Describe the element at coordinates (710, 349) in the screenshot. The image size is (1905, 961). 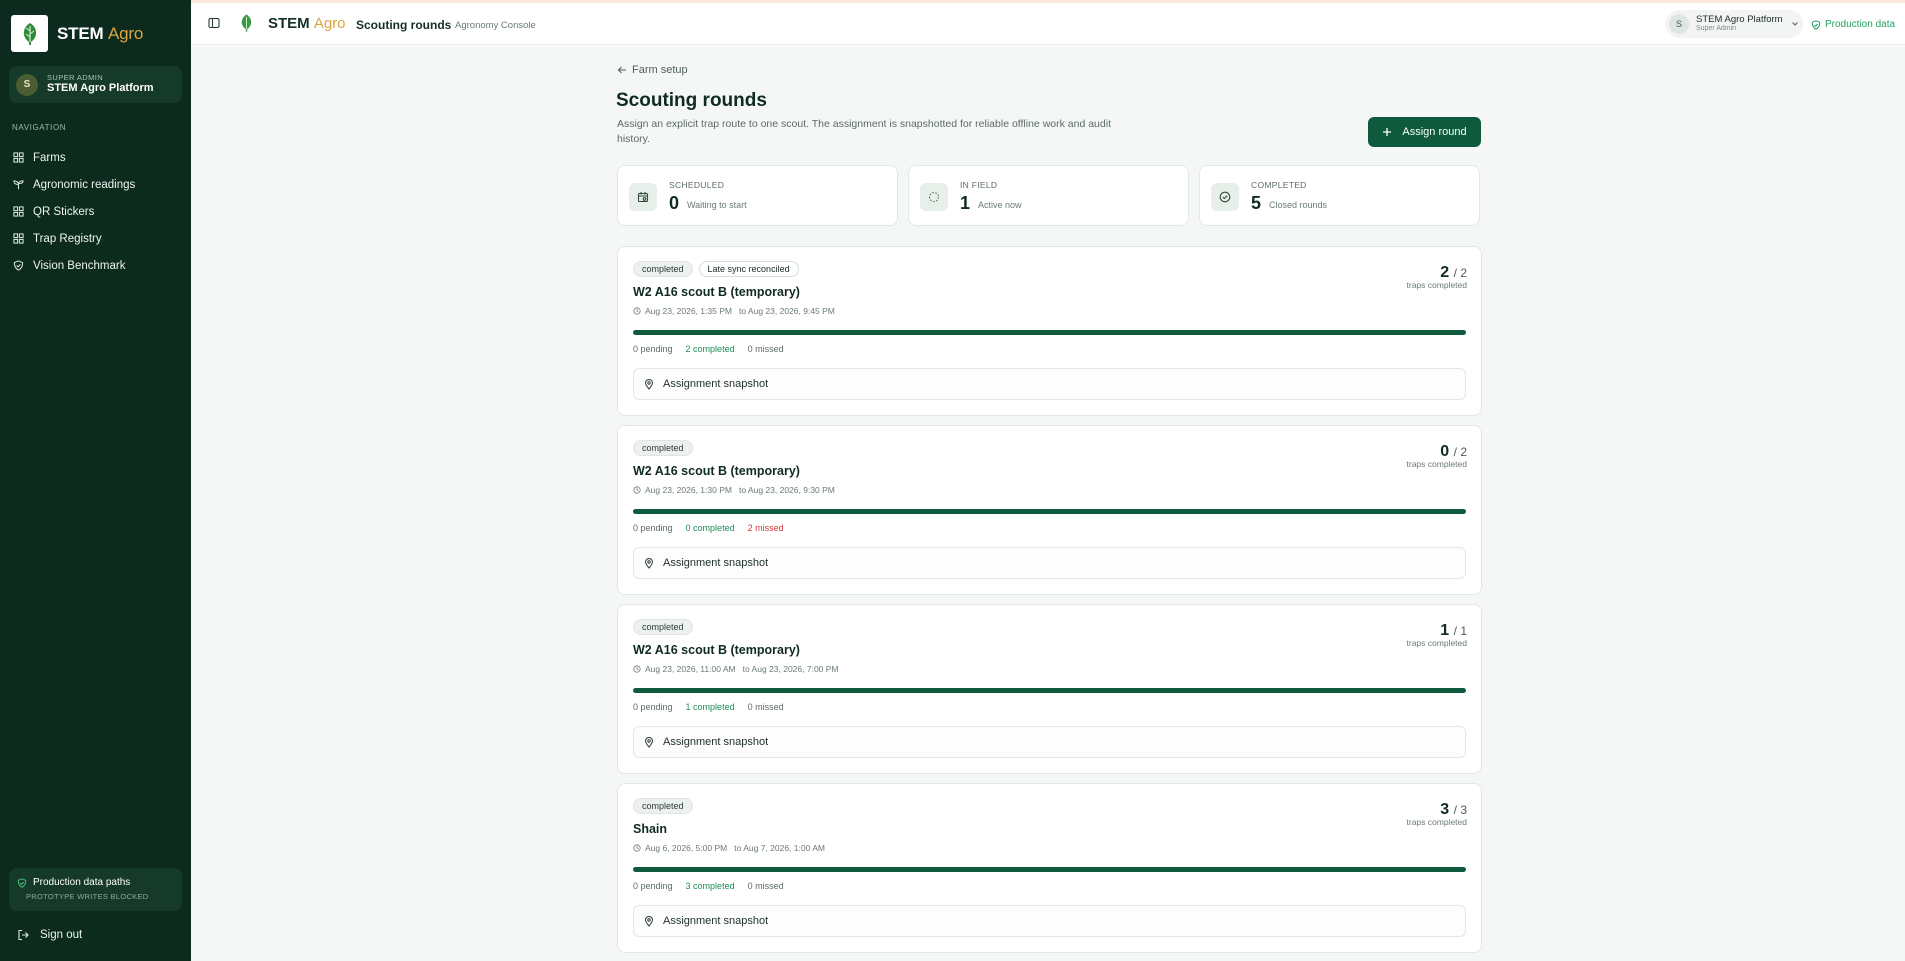
I see `completed-count: 2 completed` at that location.